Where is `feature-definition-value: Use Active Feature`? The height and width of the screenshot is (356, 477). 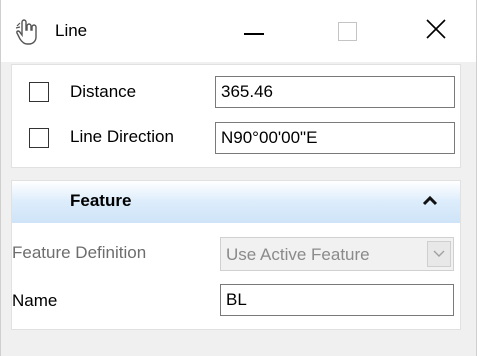 feature-definition-value: Use Active Feature is located at coordinates (298, 254).